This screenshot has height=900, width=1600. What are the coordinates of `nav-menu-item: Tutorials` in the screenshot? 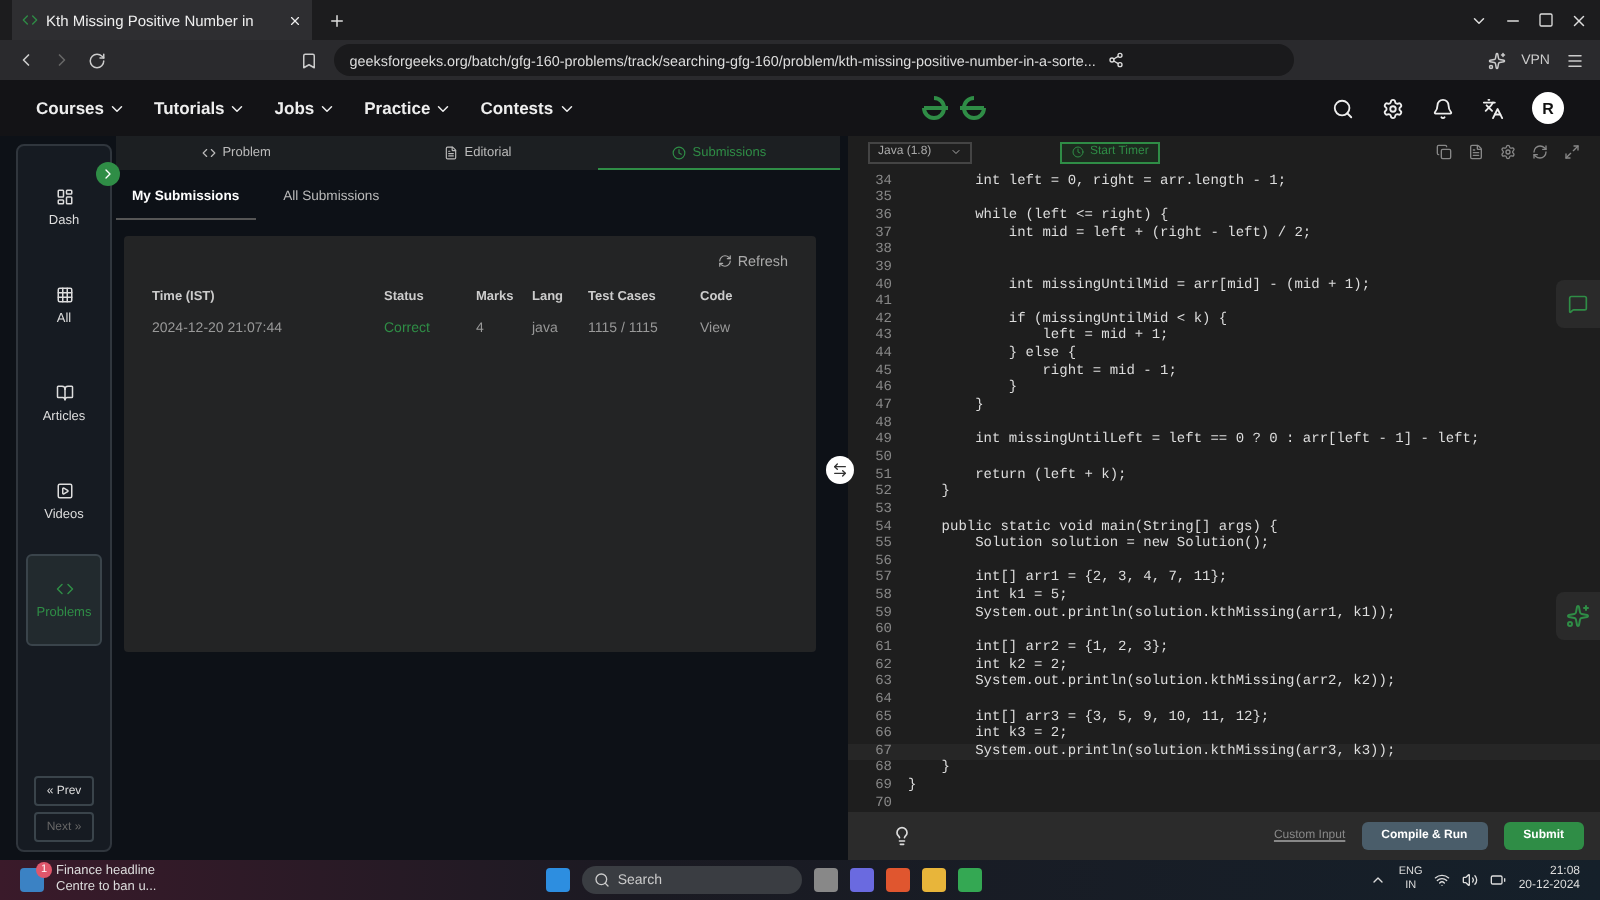 It's located at (200, 108).